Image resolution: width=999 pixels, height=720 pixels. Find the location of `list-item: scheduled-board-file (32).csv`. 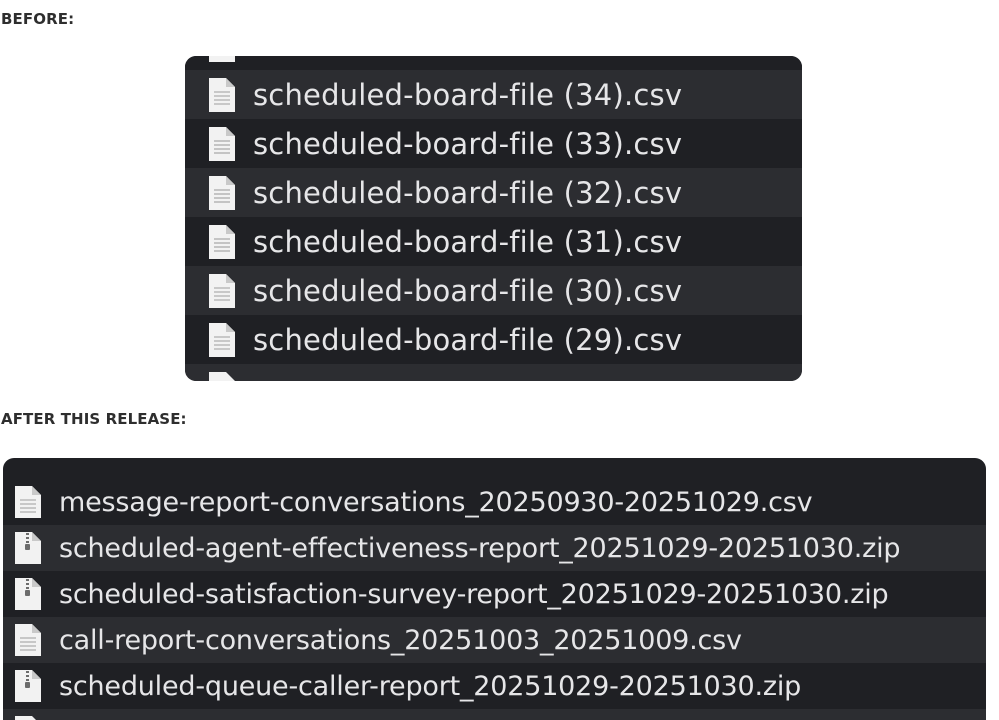

list-item: scheduled-board-file (32).csv is located at coordinates (493, 192).